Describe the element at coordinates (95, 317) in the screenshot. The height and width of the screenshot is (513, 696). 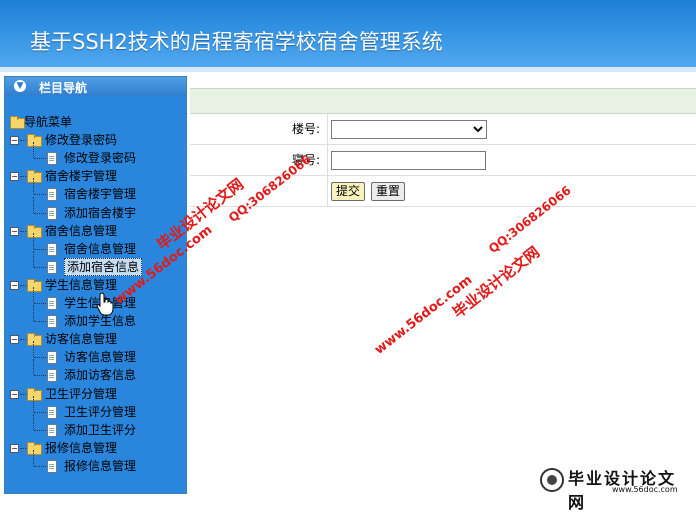
I see `nav-item: 添加学生信息` at that location.